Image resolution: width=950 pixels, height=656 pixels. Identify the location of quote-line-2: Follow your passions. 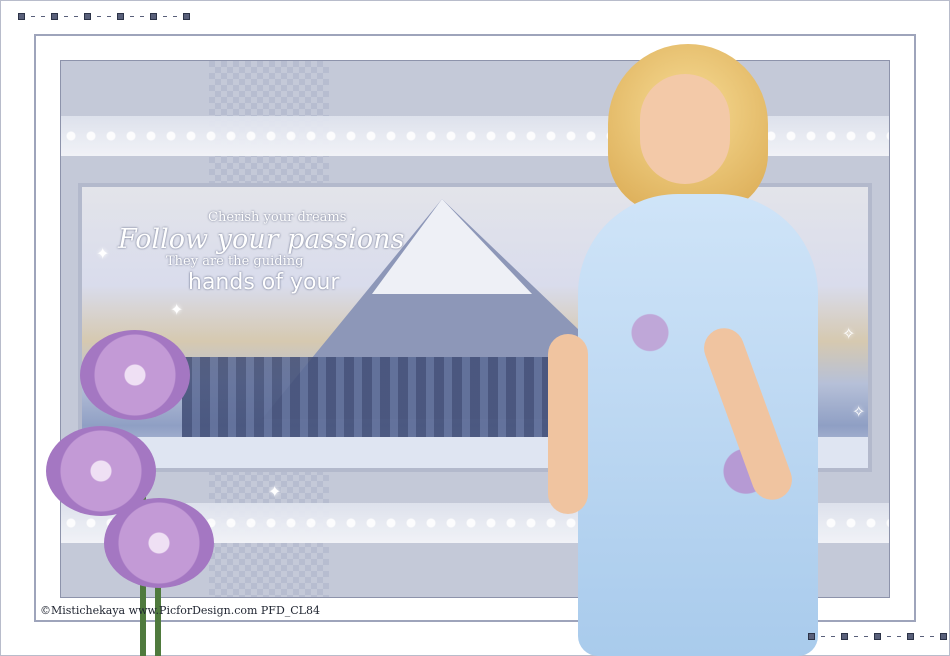
(261, 239).